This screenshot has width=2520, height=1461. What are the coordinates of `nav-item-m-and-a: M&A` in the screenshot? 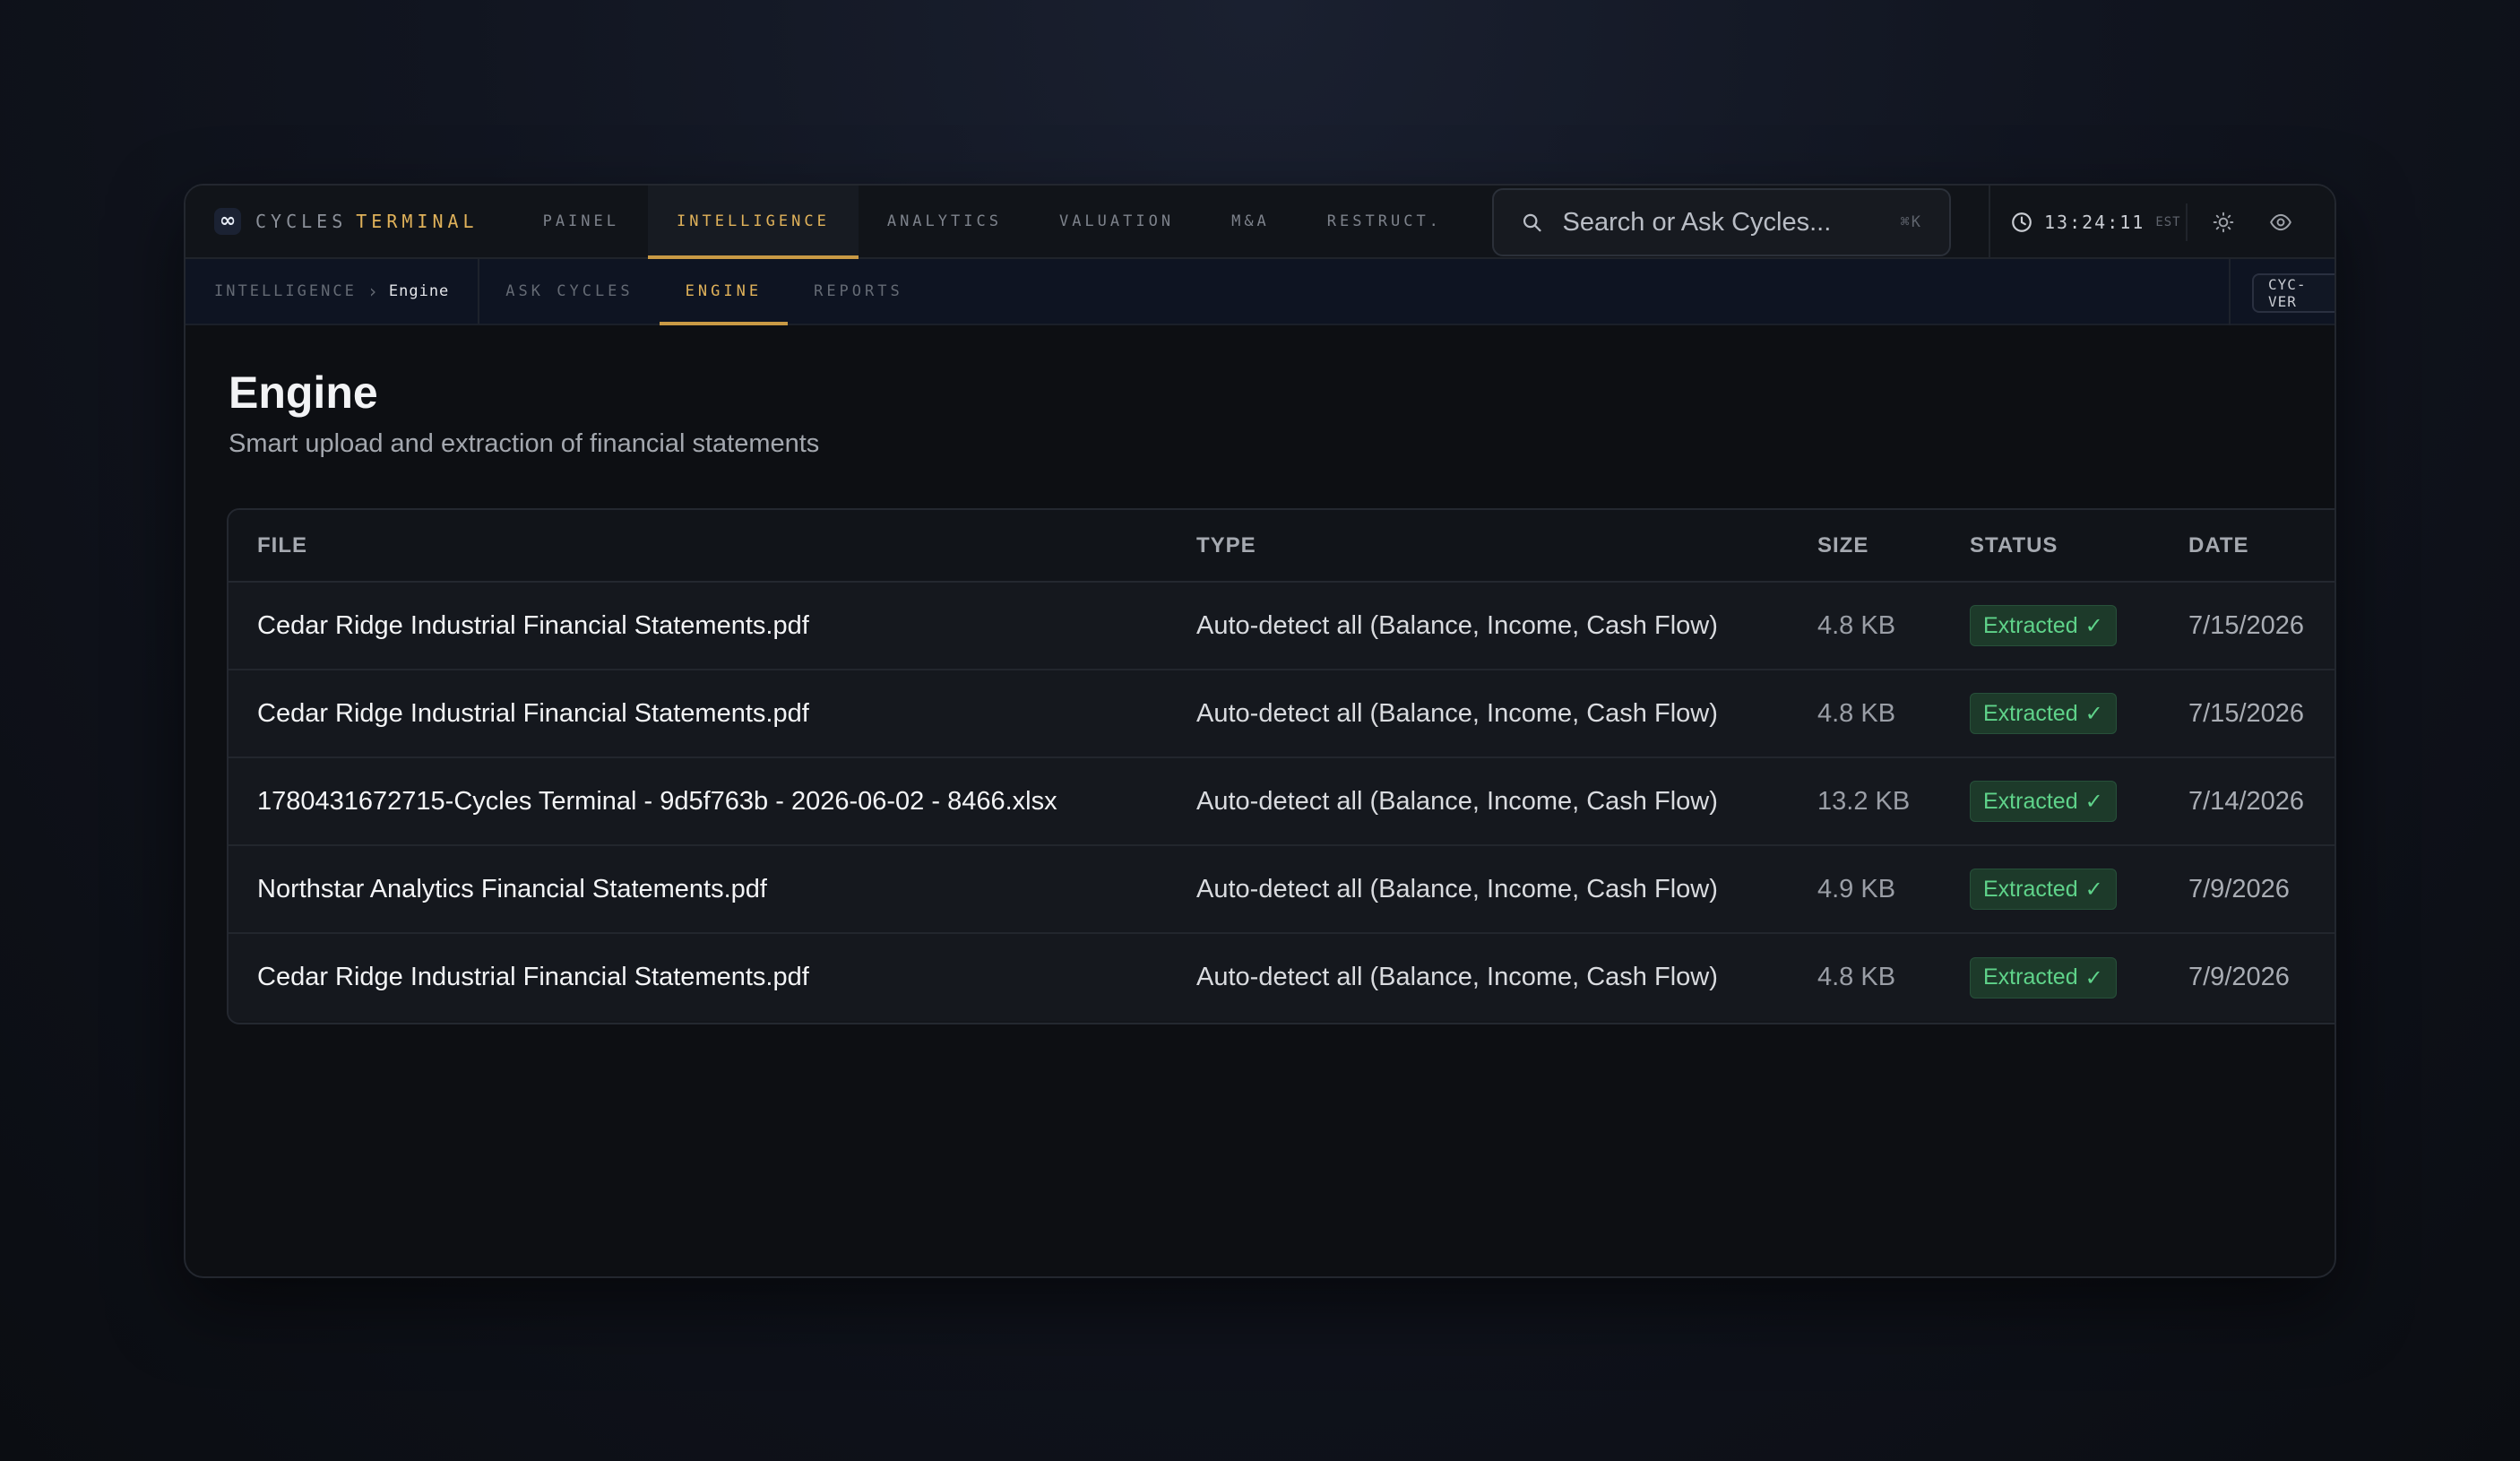 It's located at (1251, 221).